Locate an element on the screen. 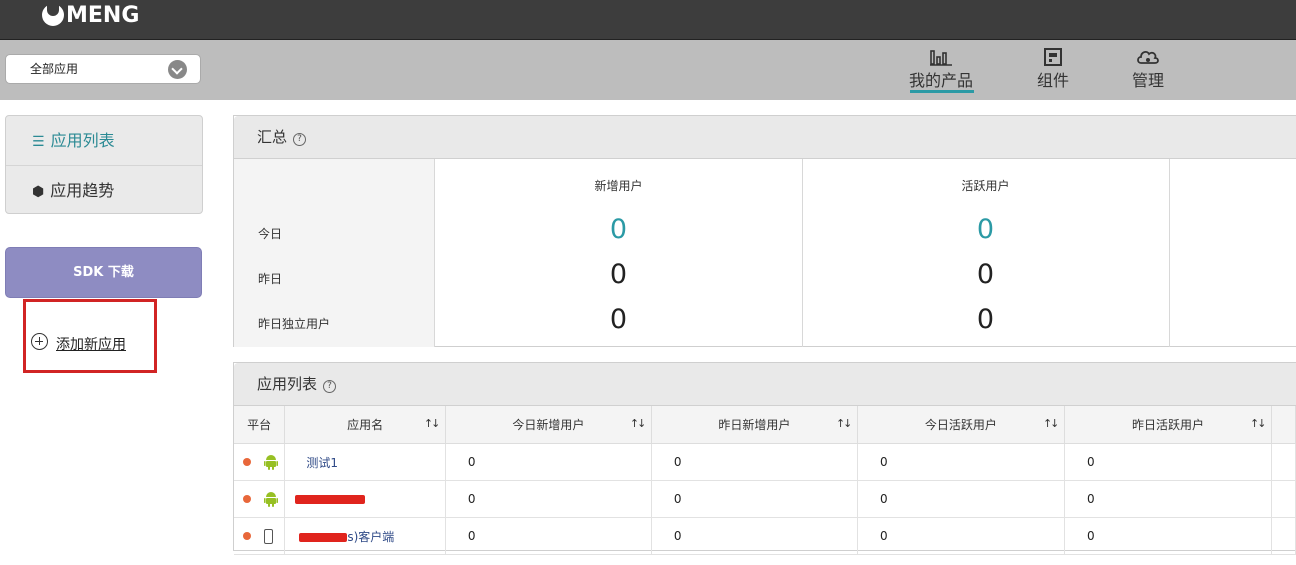 This screenshot has width=1296, height=565. col-header-new-users: 新增用户 is located at coordinates (618, 186).